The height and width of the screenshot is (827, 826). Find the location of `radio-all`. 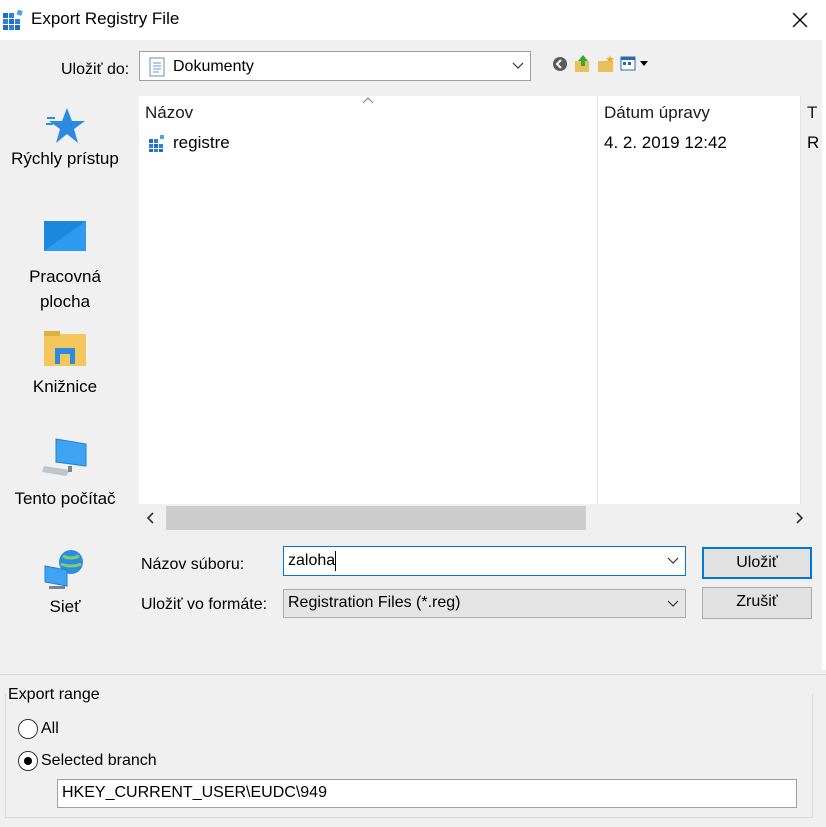

radio-all is located at coordinates (28, 729).